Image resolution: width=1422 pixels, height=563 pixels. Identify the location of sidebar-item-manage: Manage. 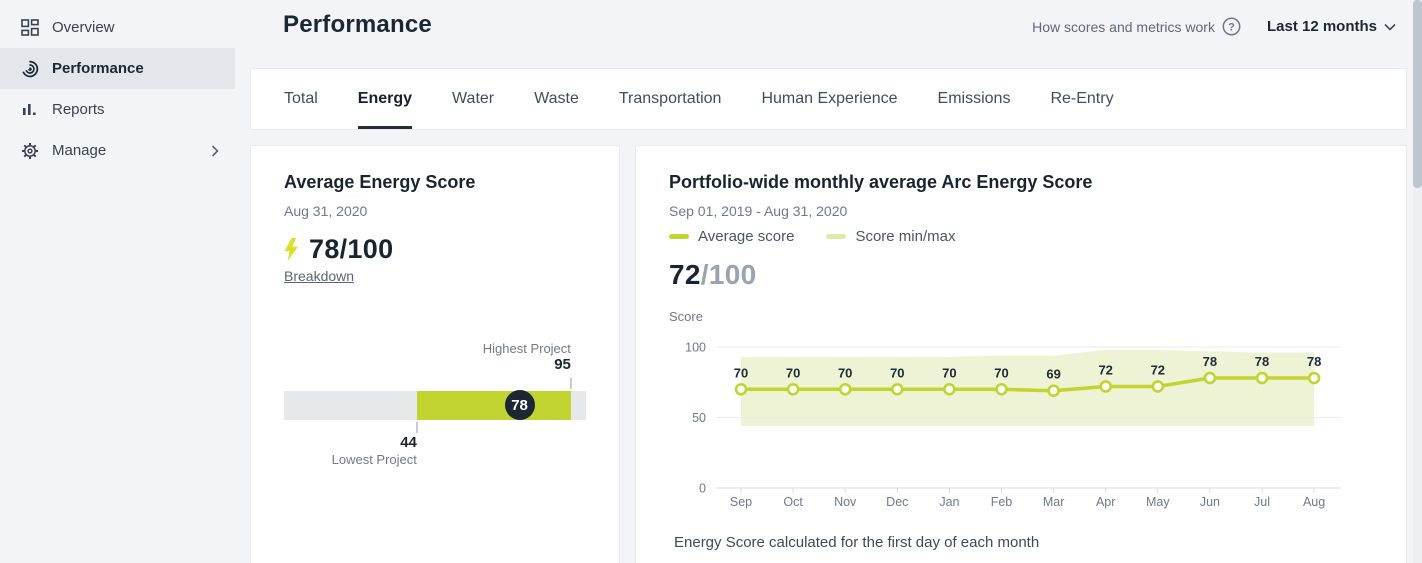
(117, 150).